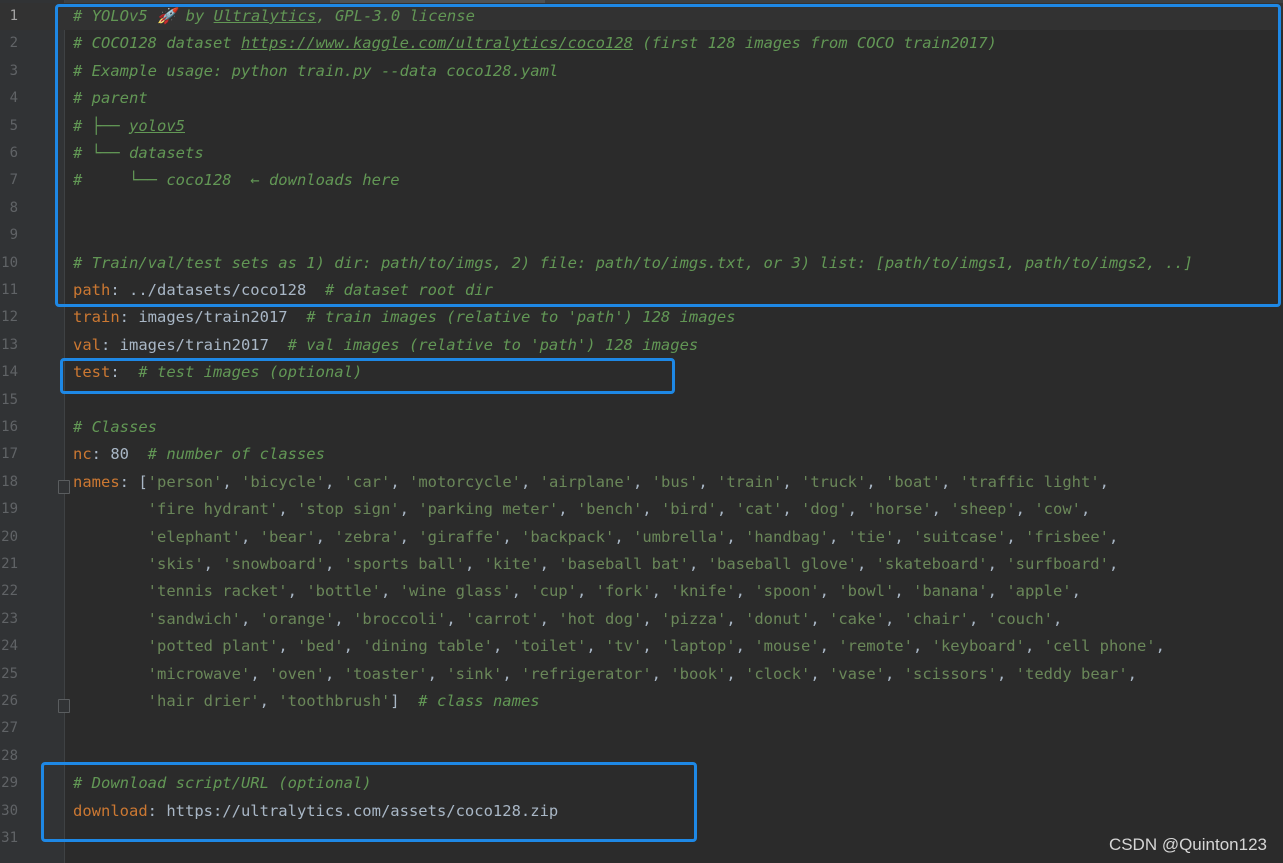 The image size is (1283, 863). I want to click on token-str: 'parking meter', so click(488, 509).